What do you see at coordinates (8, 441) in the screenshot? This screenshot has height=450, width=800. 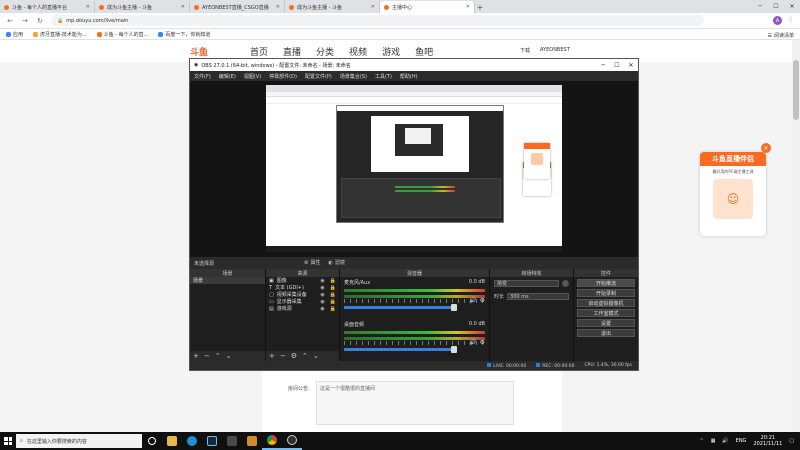 I see `start-button` at bounding box center [8, 441].